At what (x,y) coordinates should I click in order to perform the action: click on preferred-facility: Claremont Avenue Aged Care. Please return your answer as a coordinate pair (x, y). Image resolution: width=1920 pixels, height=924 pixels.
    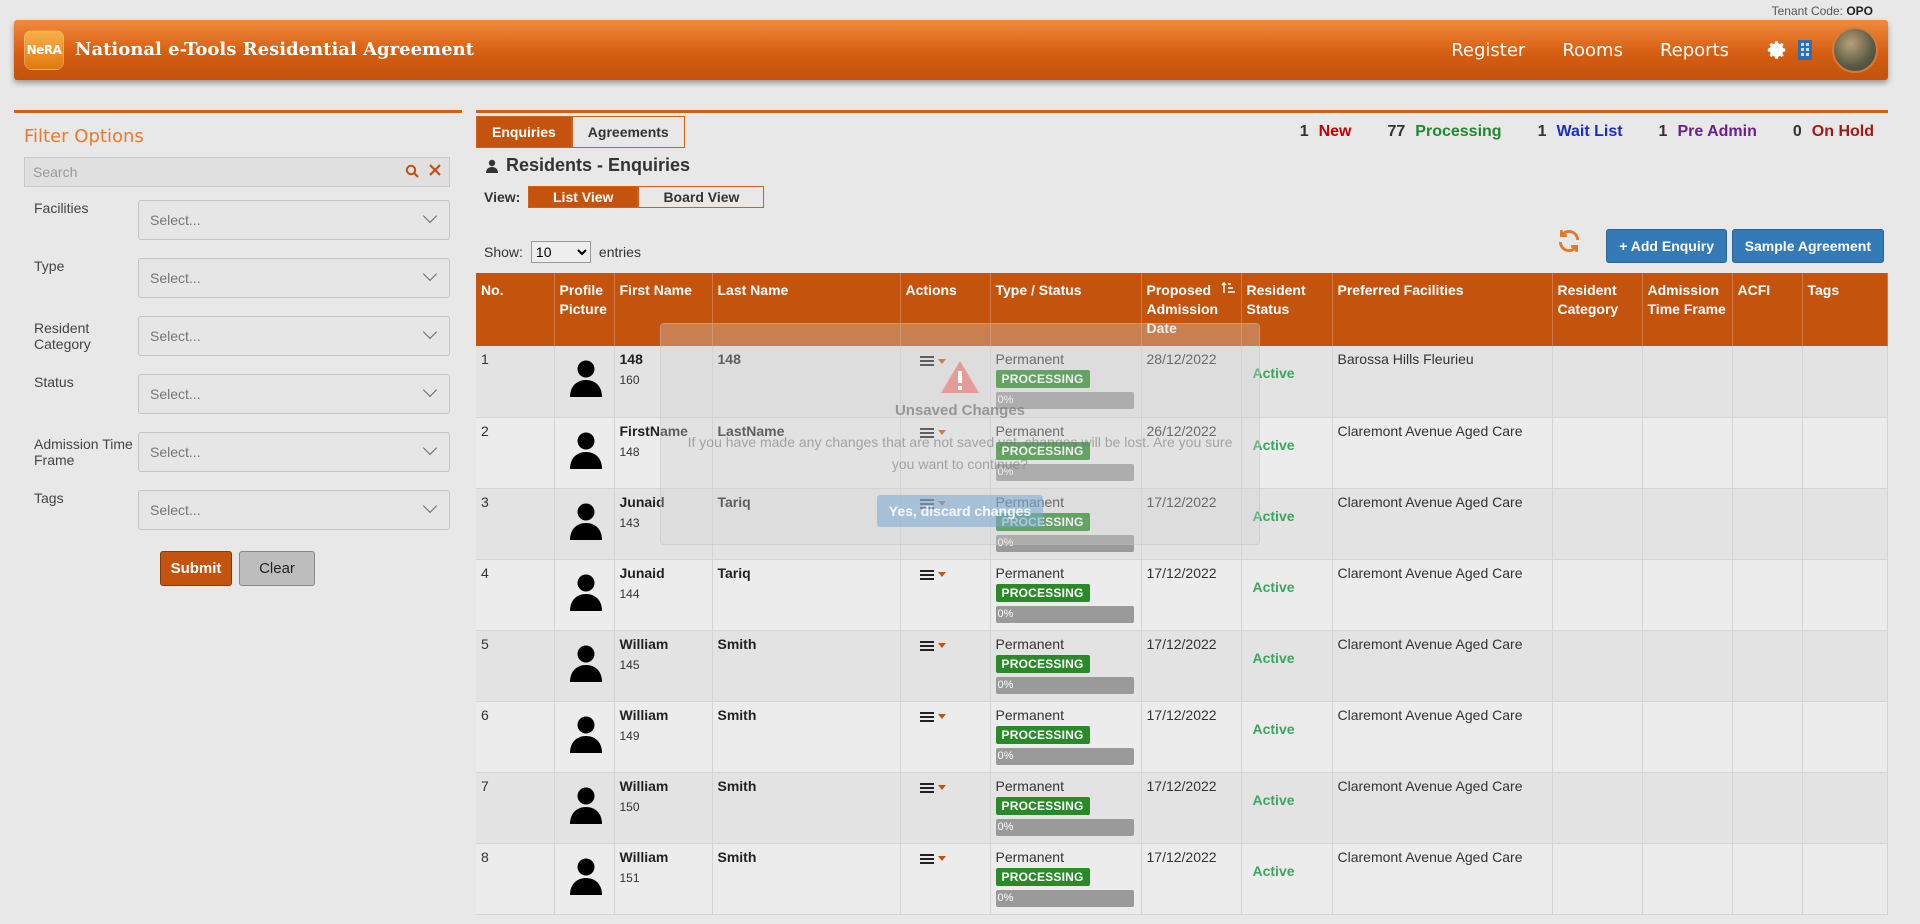
    Looking at the image, I should click on (1442, 879).